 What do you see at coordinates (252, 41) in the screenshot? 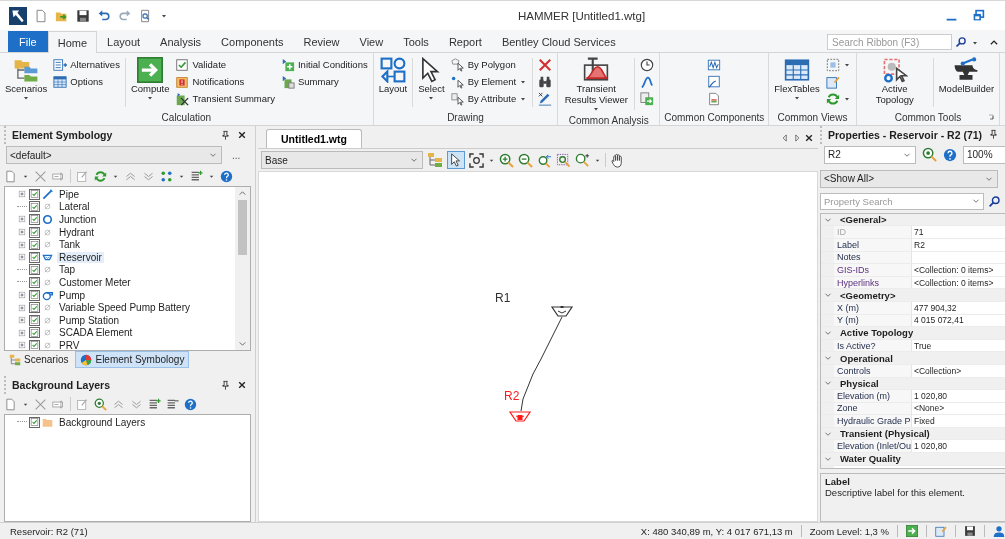
I see `ribbon-tab: Components` at bounding box center [252, 41].